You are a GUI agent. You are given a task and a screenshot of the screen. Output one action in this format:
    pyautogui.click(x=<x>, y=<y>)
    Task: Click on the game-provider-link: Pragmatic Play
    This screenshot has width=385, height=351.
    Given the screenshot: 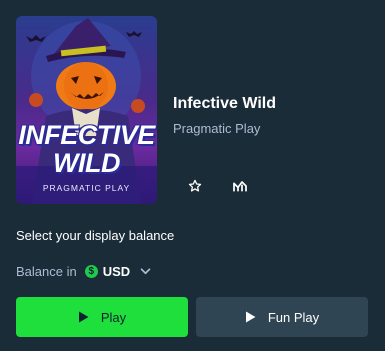 What is the action you would take?
    pyautogui.click(x=216, y=128)
    